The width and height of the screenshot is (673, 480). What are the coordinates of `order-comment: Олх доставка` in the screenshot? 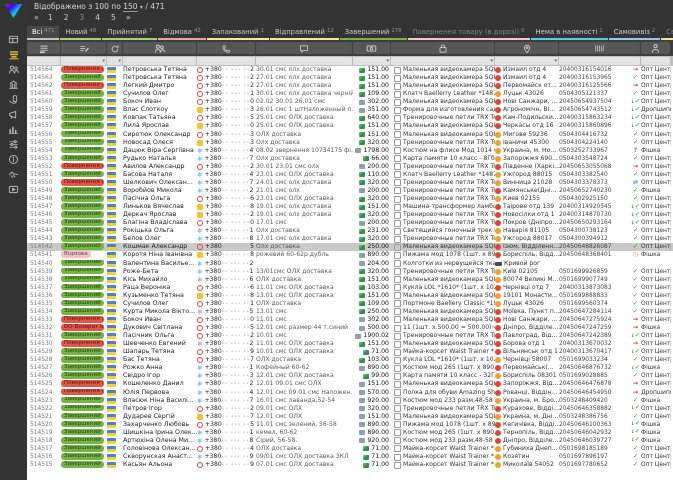 It's located at (278, 247).